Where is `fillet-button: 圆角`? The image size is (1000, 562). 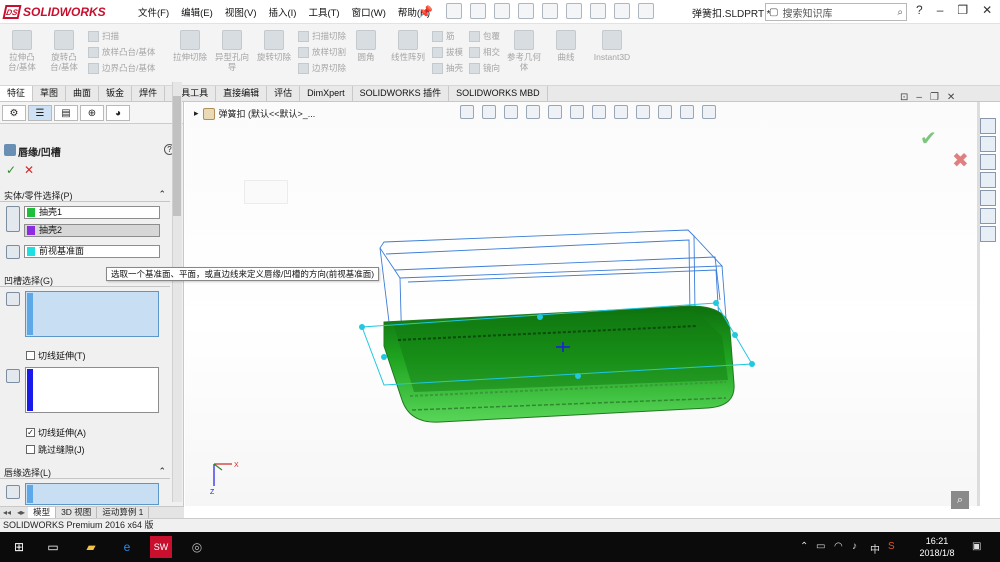 fillet-button: 圆角 is located at coordinates (366, 58).